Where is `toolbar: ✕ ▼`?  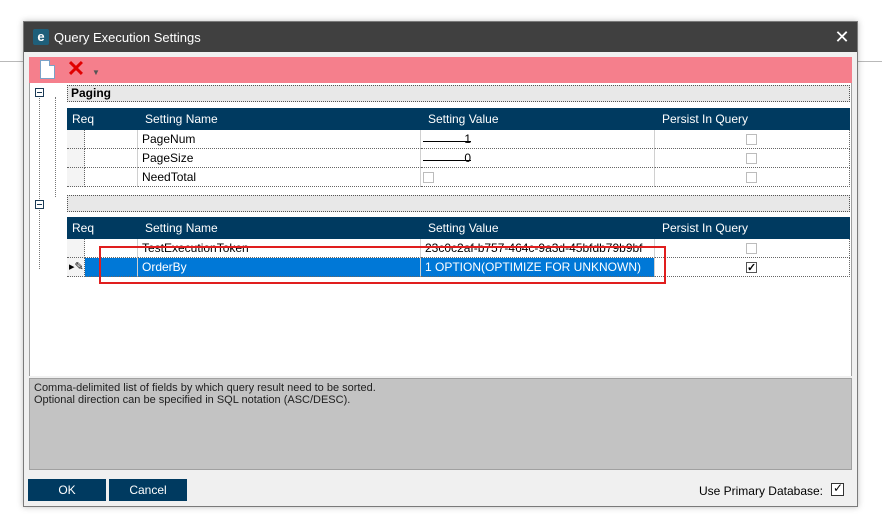 toolbar: ✕ ▼ is located at coordinates (440, 70).